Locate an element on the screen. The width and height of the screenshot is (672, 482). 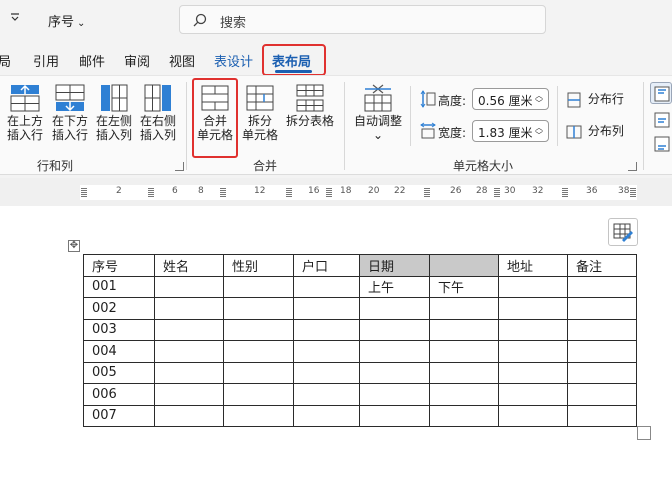
insert-row-below-button: 在下方 插入行 is located at coordinates (70, 112).